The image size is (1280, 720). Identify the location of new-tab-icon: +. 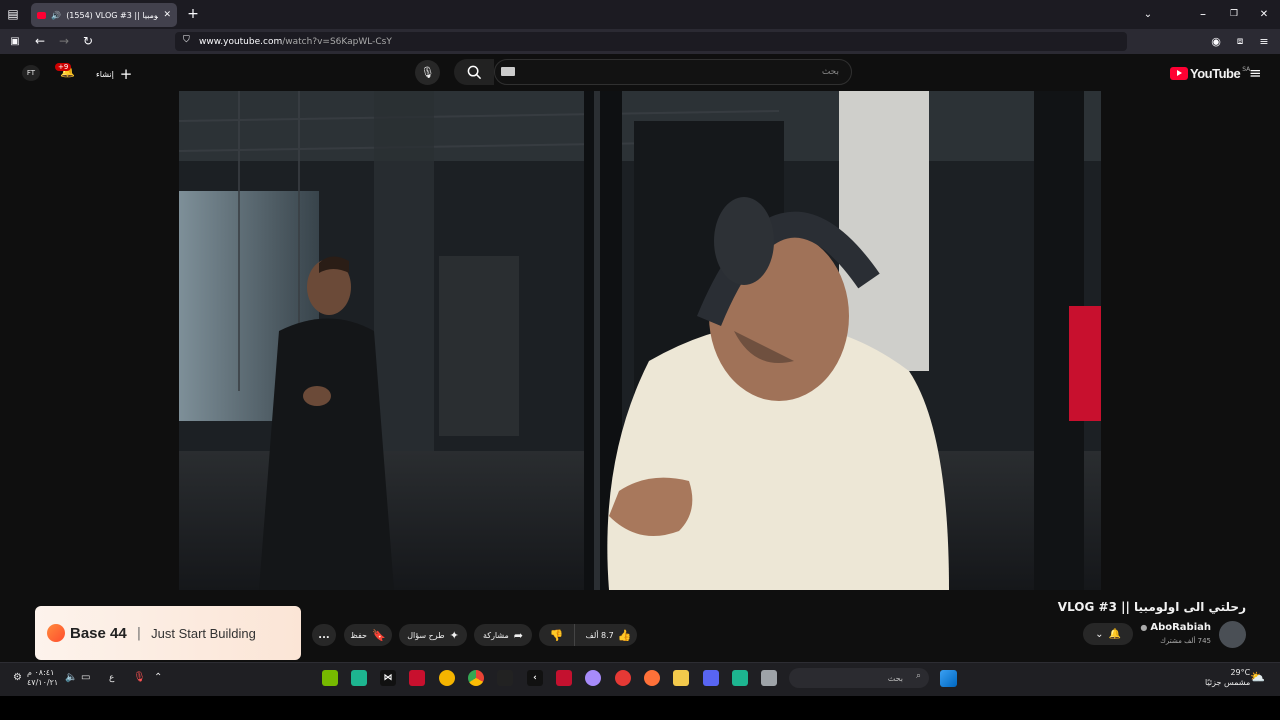
(193, 14).